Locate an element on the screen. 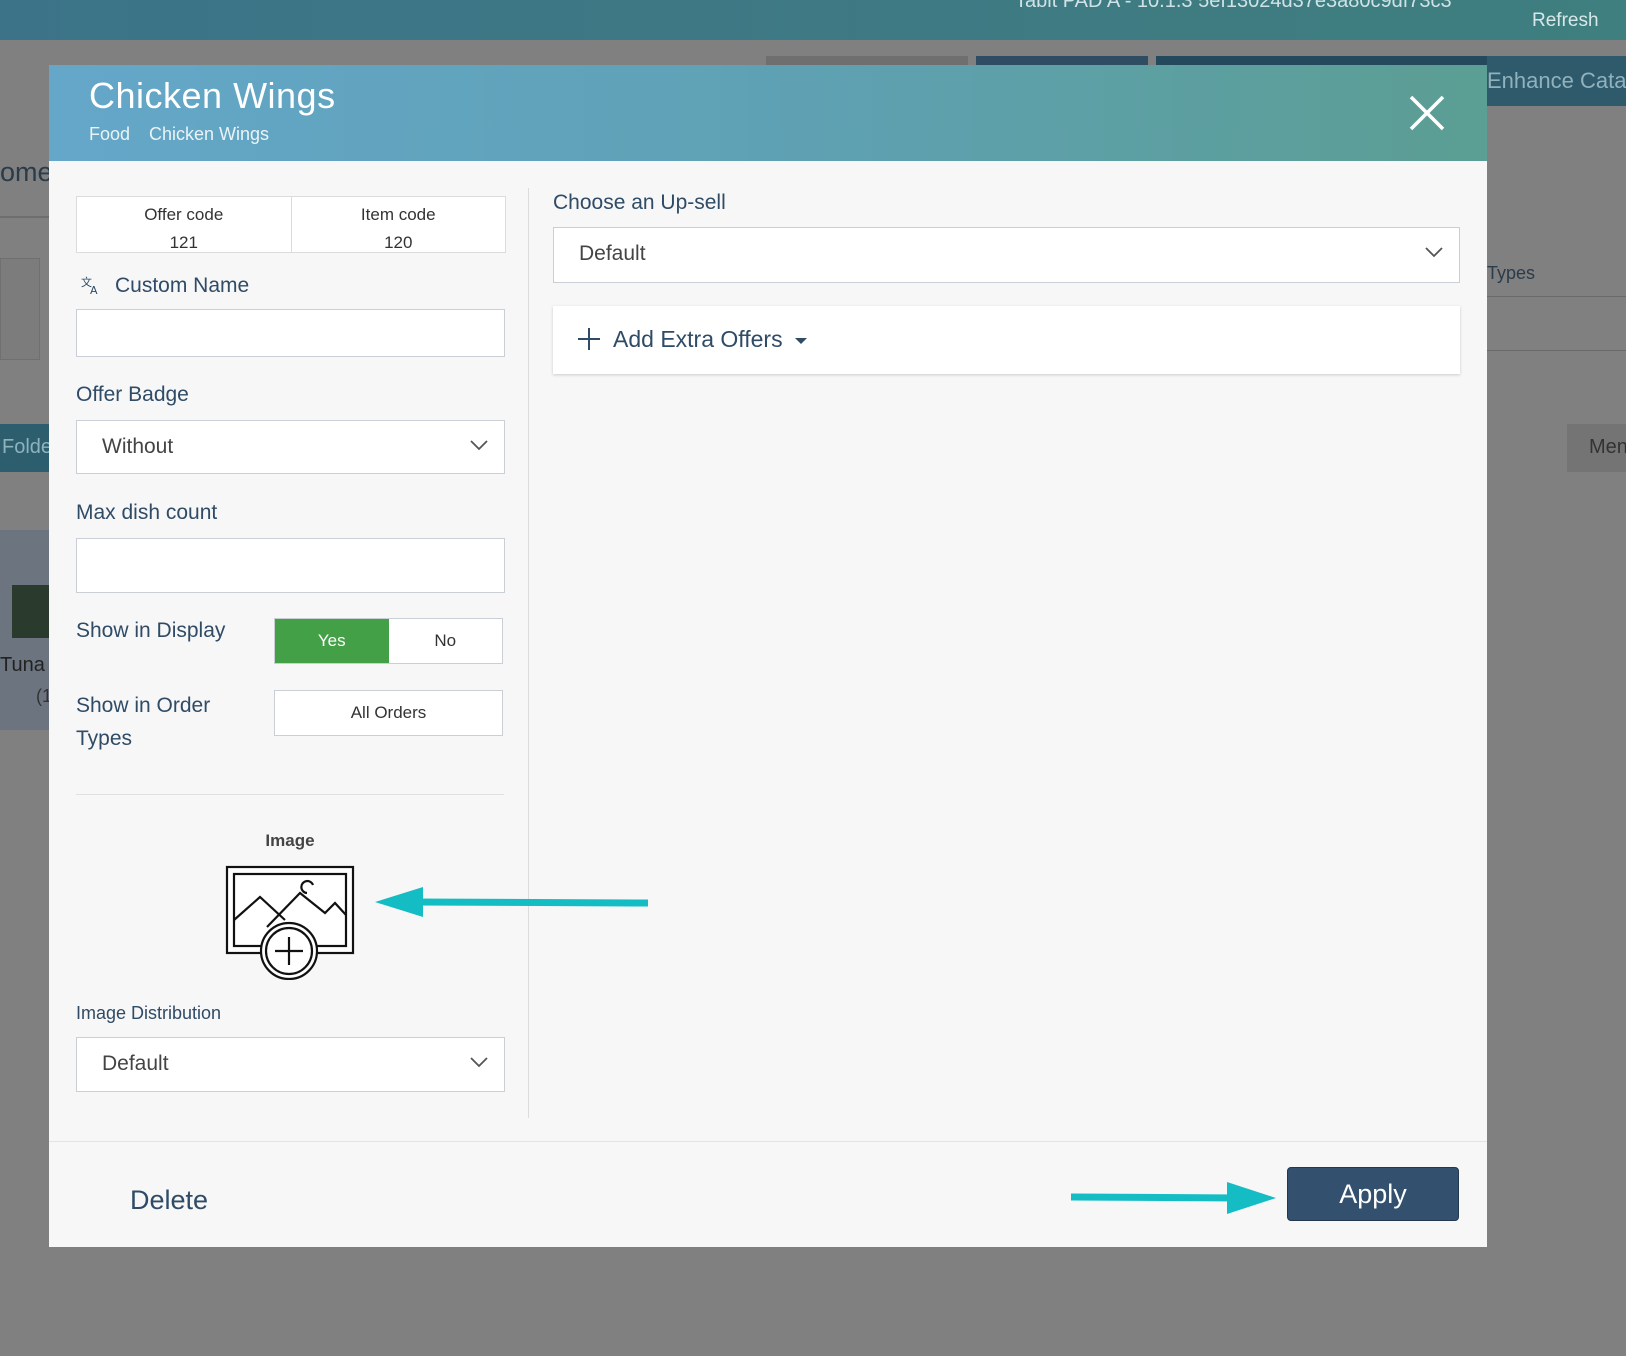 The height and width of the screenshot is (1356, 1626). breadcrumb-item: Chicken Wings is located at coordinates (209, 134).